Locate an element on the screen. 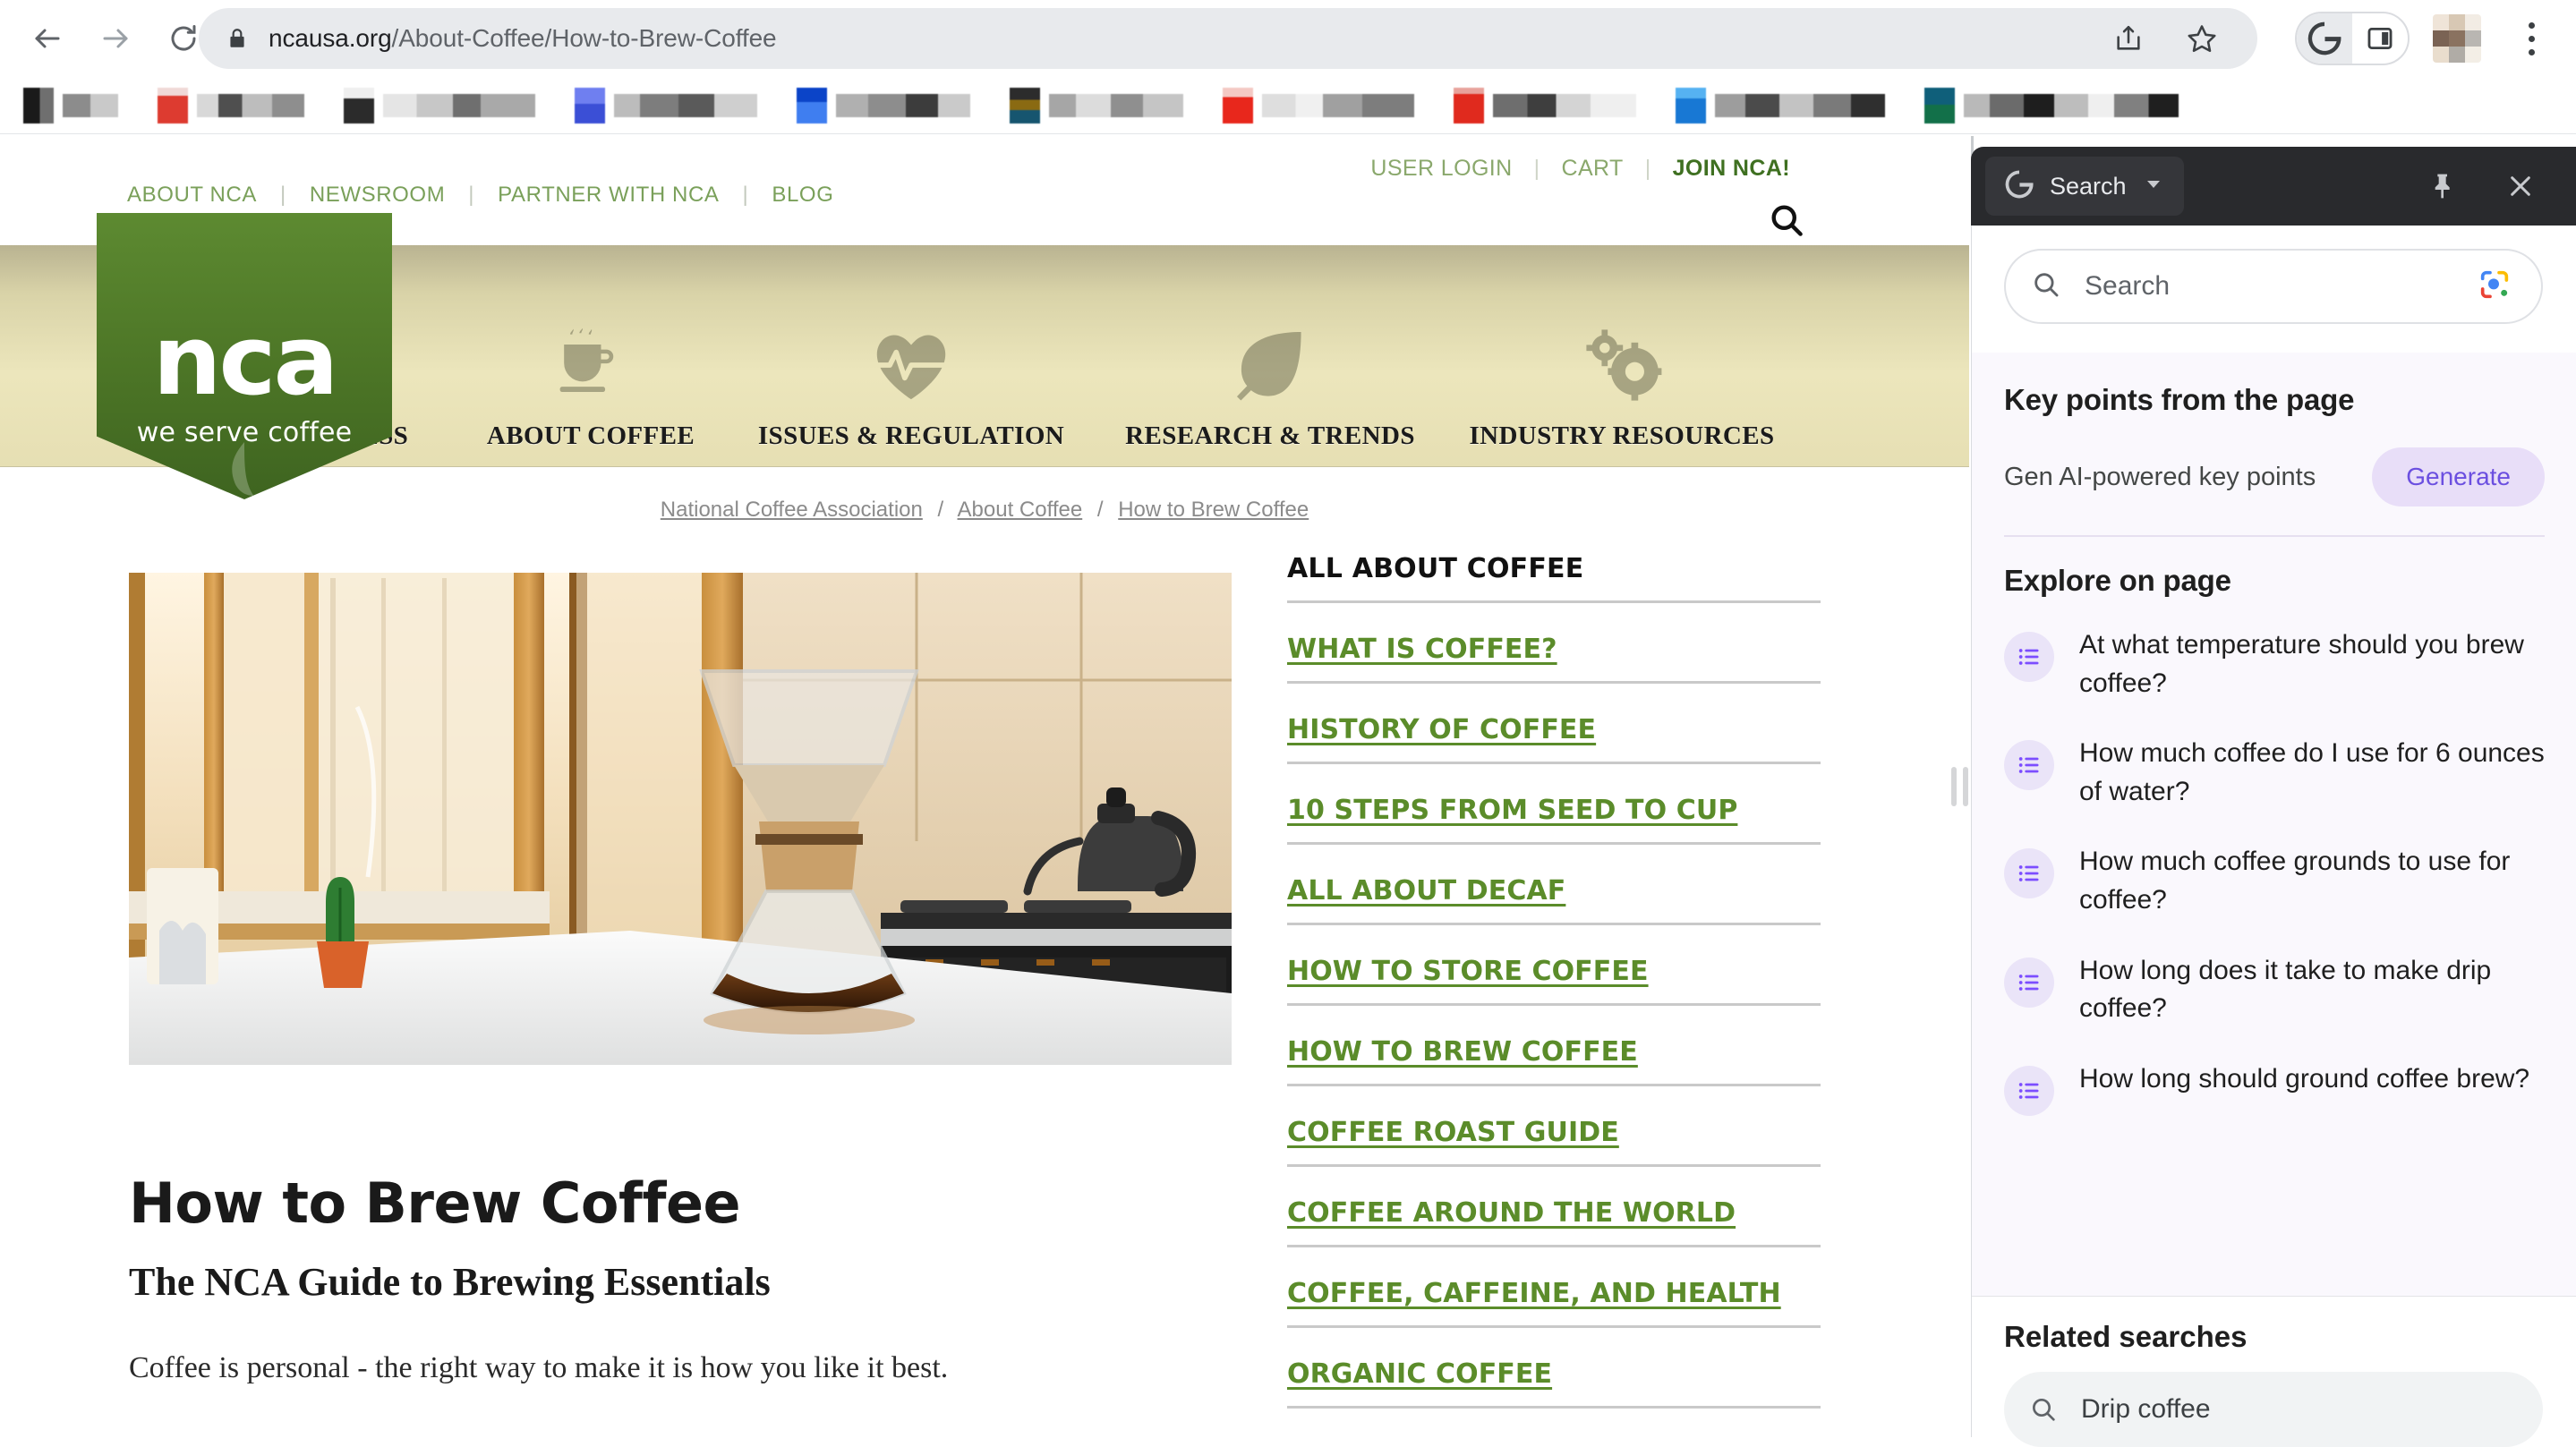 This screenshot has width=2576, height=1447. breadcrumb-item-home: National Coffee Association is located at coordinates (792, 510).